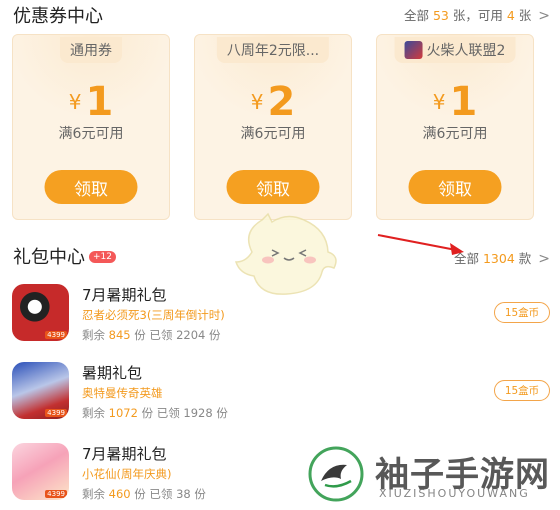  What do you see at coordinates (498, 258) in the screenshot?
I see `gift-total-count: 1304` at bounding box center [498, 258].